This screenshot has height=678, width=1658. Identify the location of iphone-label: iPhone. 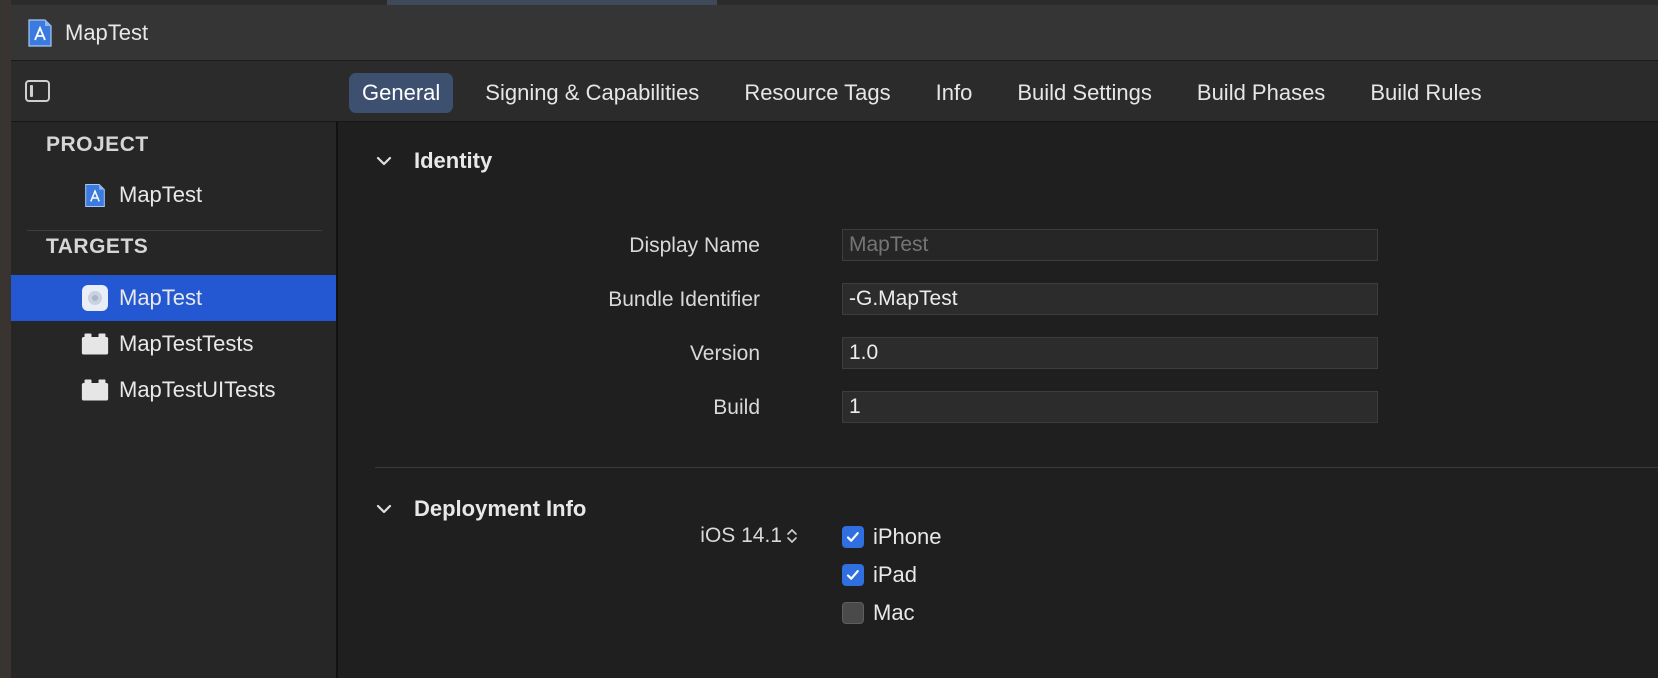
(907, 536).